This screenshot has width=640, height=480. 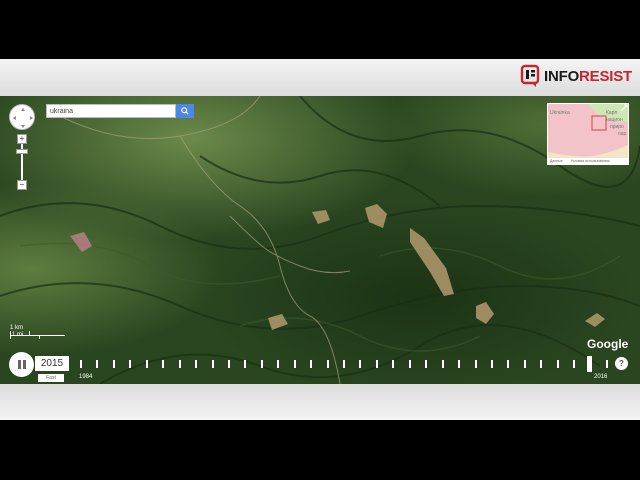 What do you see at coordinates (614, 120) in the screenshot?
I see `minimap-label: национ` at bounding box center [614, 120].